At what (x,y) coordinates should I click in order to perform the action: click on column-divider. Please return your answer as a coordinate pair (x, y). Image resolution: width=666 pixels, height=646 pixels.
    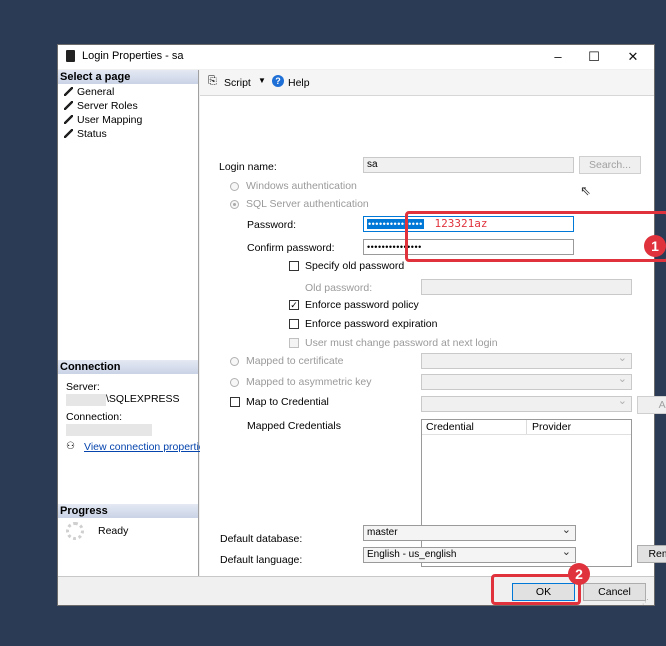
    Looking at the image, I should click on (526, 427).